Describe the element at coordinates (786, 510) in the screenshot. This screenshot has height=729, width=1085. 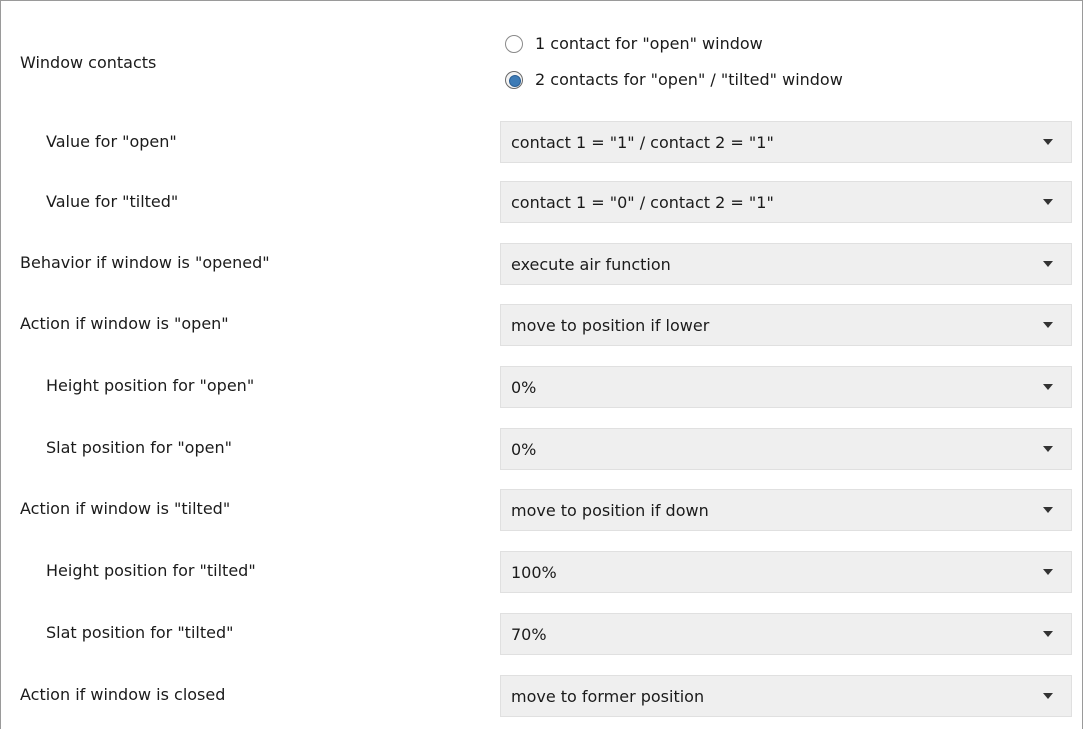
I see `action-tilted-dropdown: move to position if down` at that location.